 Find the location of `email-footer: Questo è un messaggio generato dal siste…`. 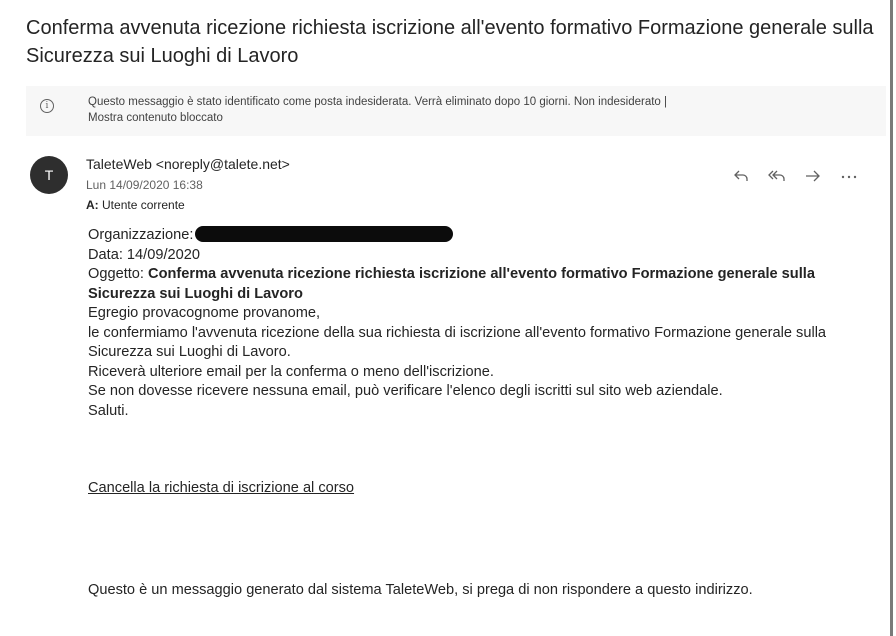

email-footer: Questo è un messaggio generato dal siste… is located at coordinates (420, 590).